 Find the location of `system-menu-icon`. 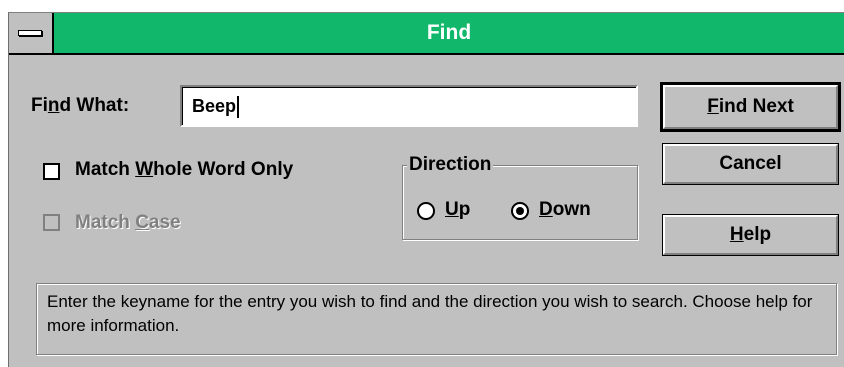

system-menu-icon is located at coordinates (30, 33).